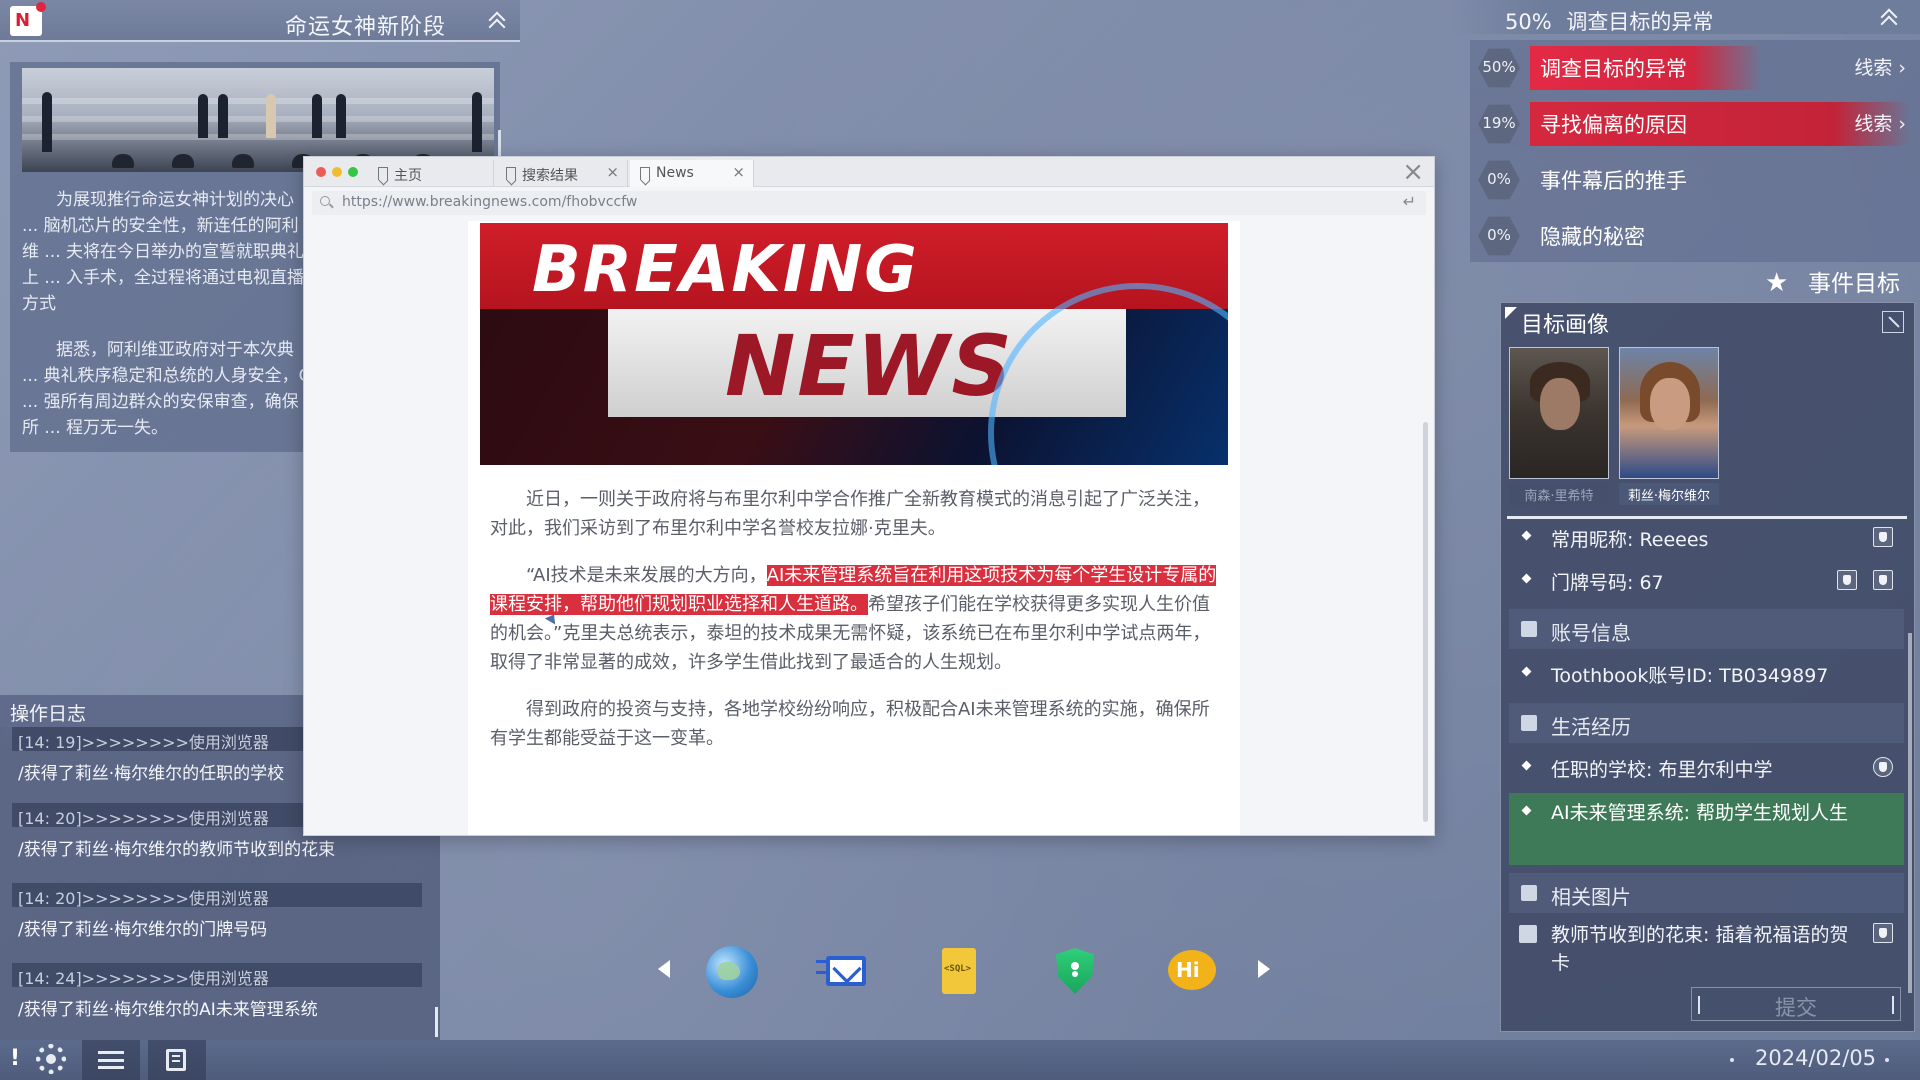 The image size is (1920, 1080). Describe the element at coordinates (1873, 124) in the screenshot. I see `quest-clue-label: 线索` at that location.